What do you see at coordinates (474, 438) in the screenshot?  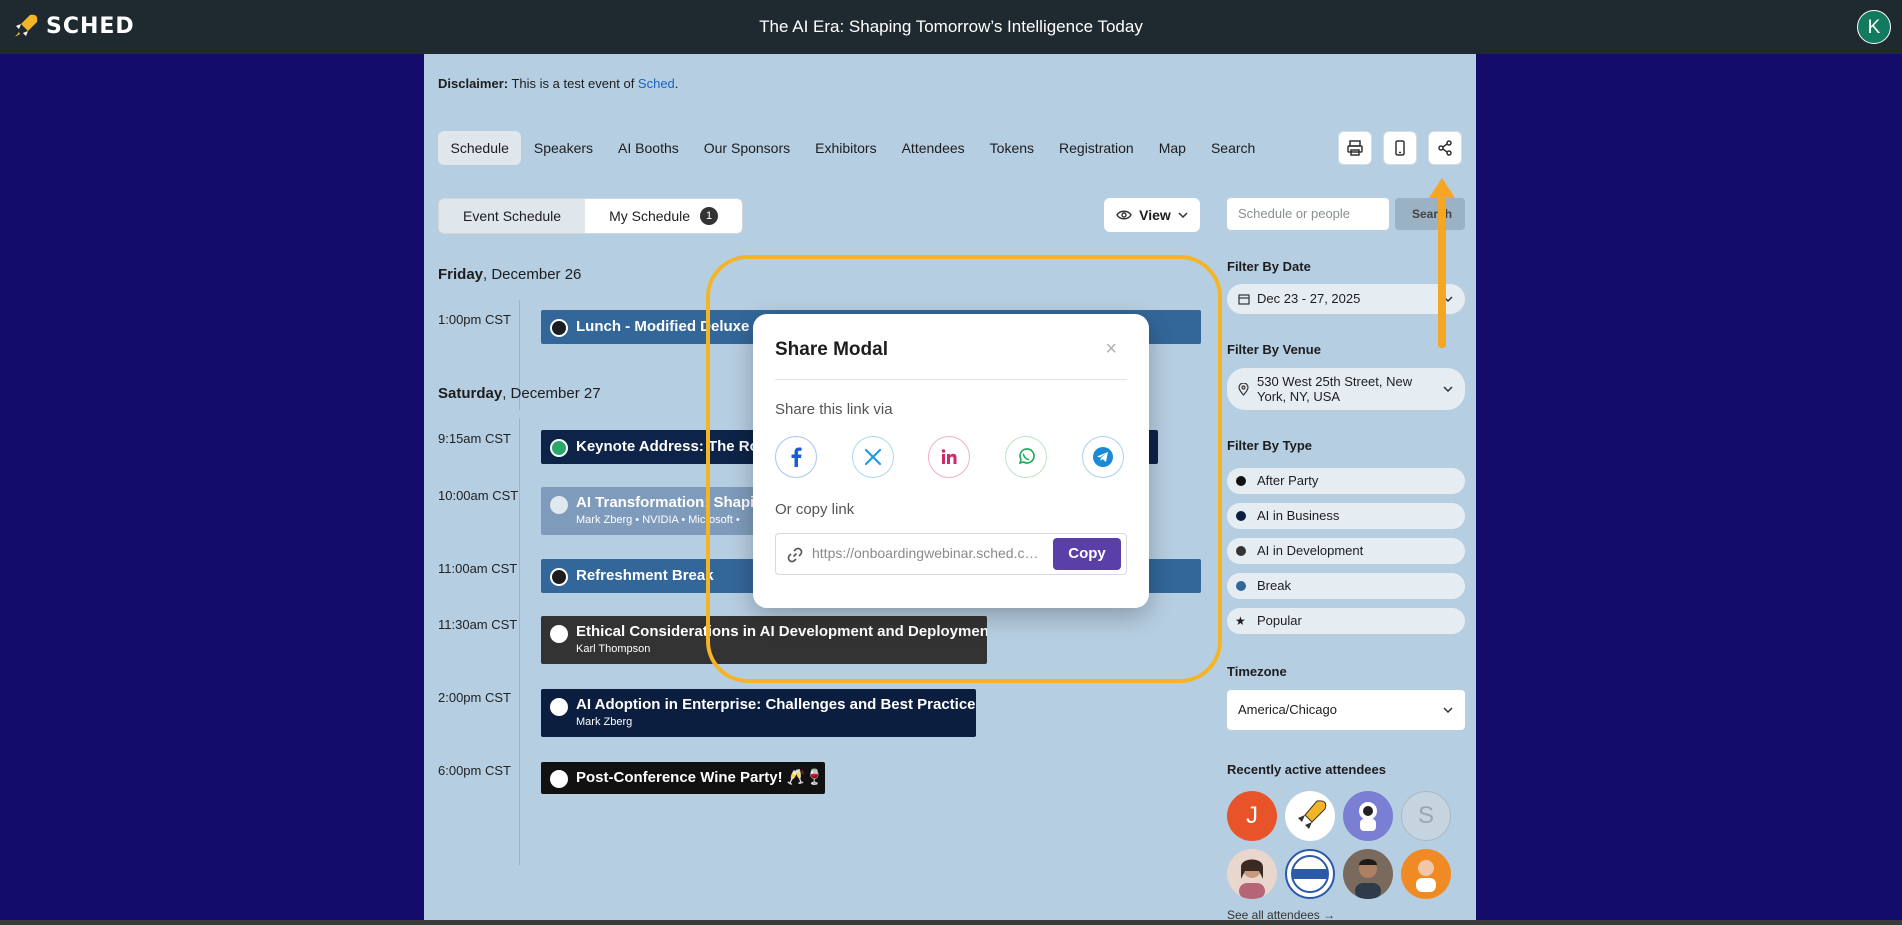 I see `session-time: 9:15am CST` at bounding box center [474, 438].